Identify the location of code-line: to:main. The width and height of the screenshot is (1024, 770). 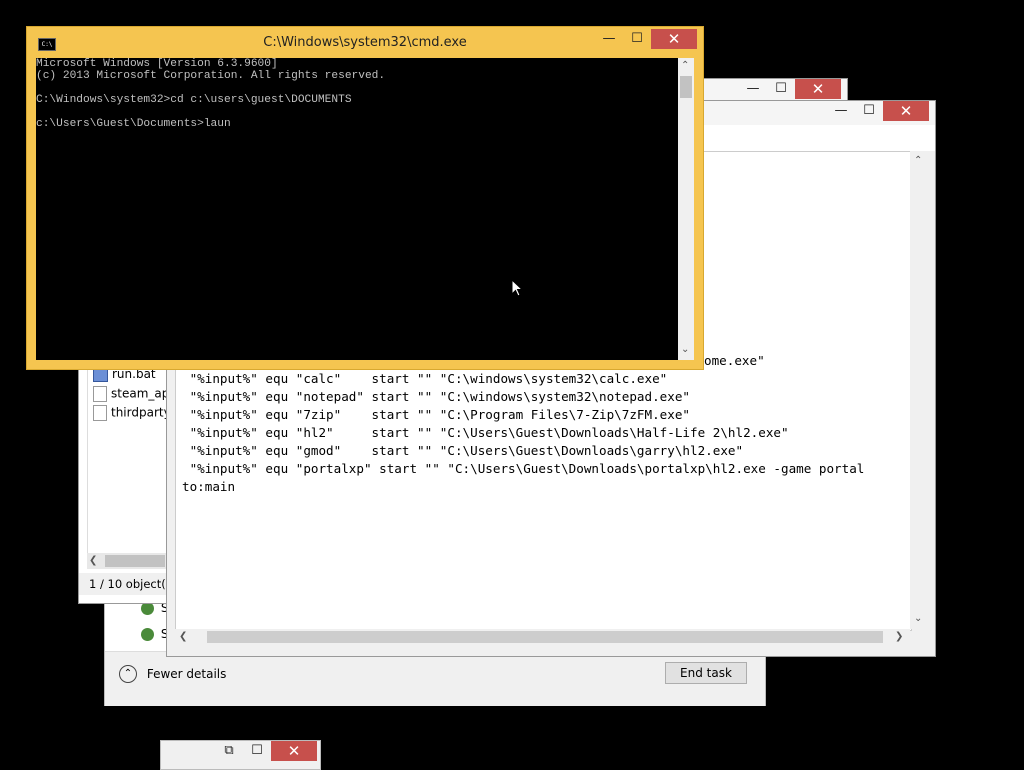
(209, 486).